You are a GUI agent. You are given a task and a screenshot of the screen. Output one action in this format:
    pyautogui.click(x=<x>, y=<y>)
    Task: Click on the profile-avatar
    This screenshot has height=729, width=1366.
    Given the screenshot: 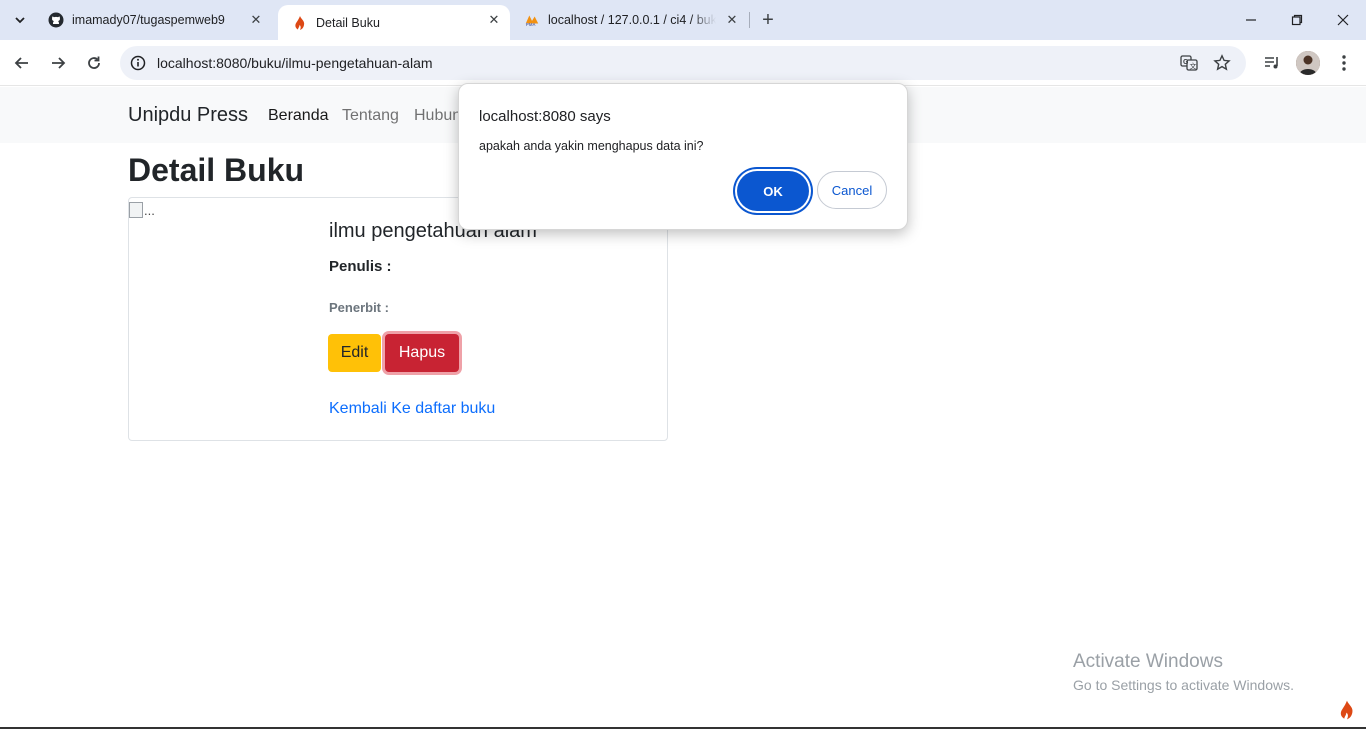 What is the action you would take?
    pyautogui.click(x=1308, y=63)
    